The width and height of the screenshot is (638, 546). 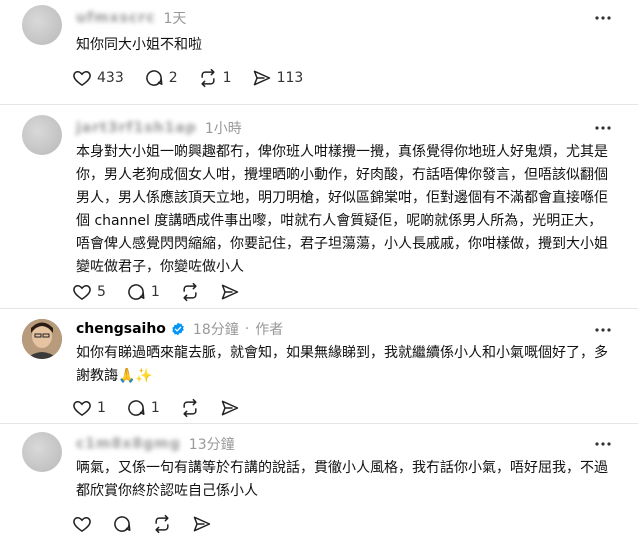 I want to click on like-button: 5, so click(x=89, y=292).